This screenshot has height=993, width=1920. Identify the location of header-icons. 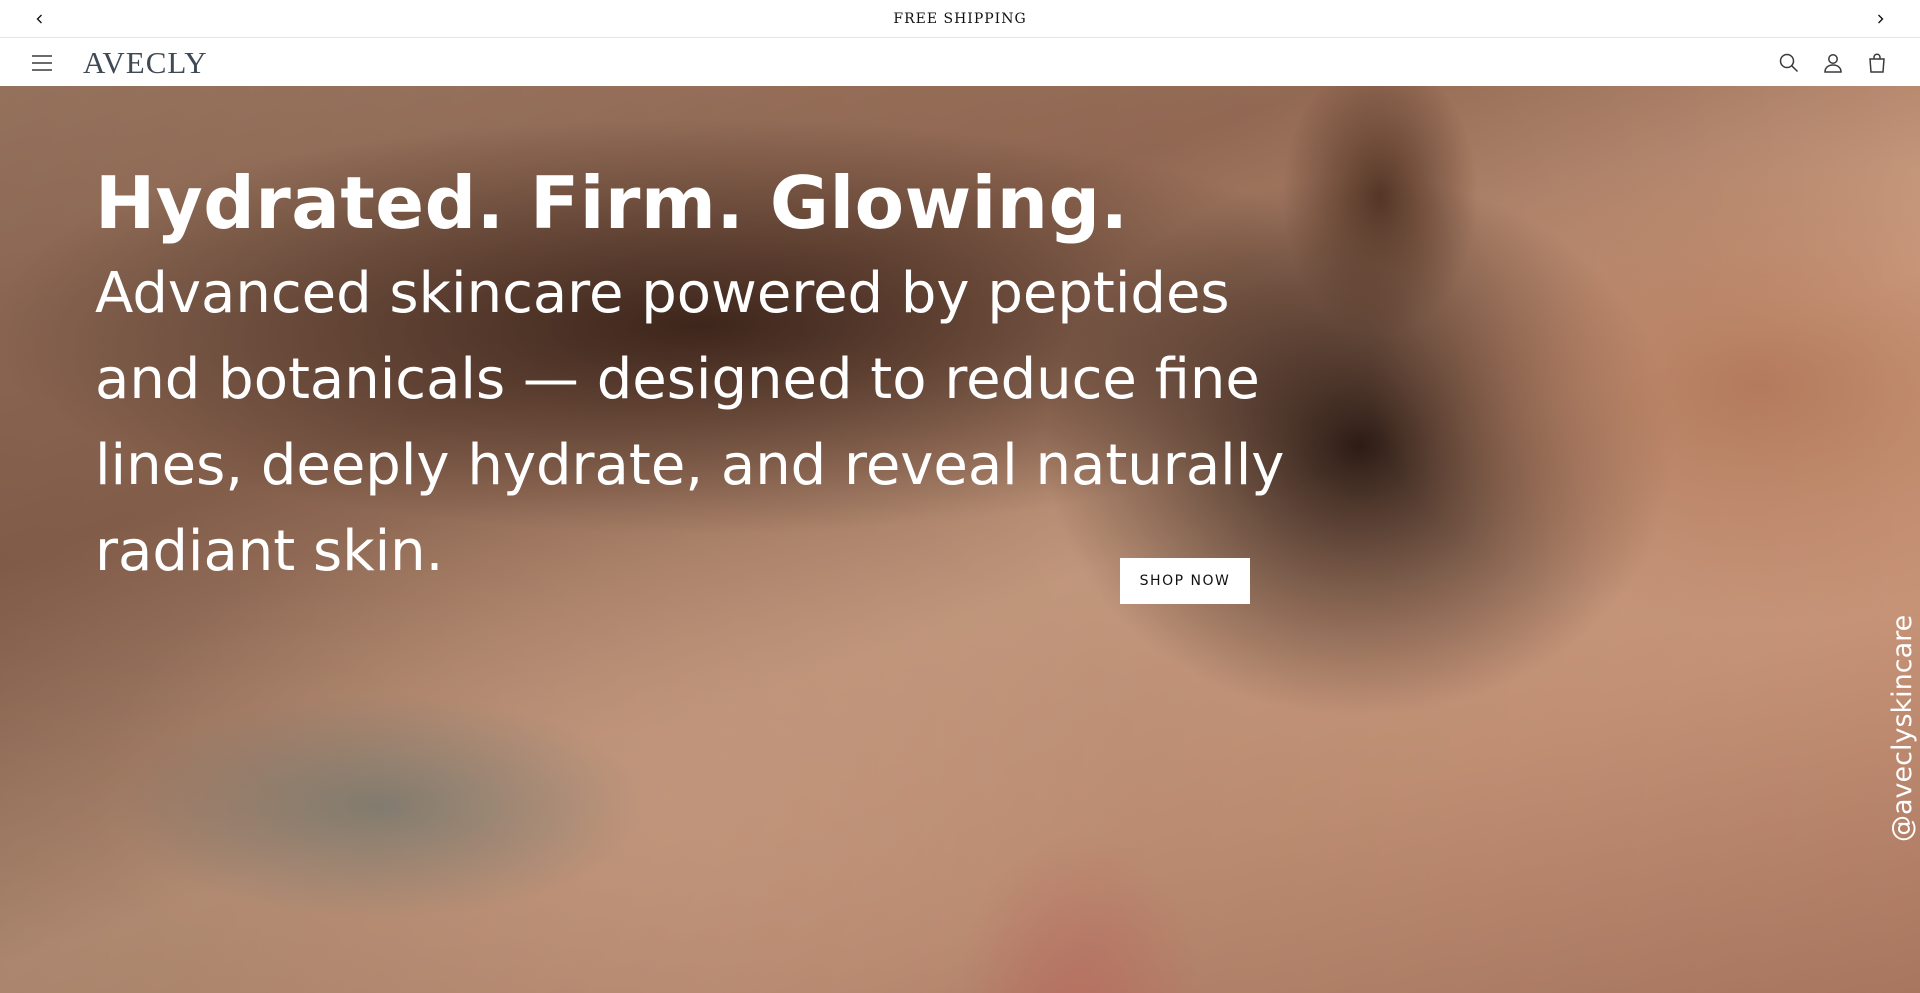
(1833, 63).